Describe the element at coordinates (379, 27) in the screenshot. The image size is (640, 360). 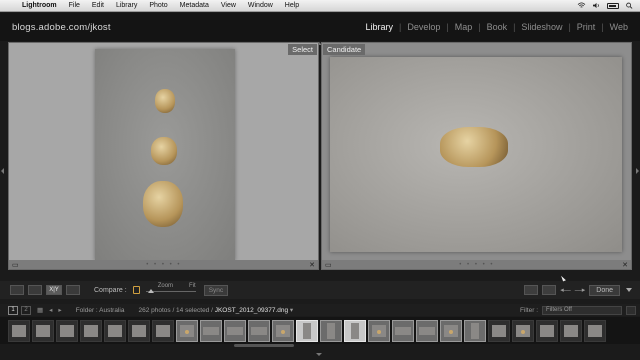
I see `module-library: Library` at that location.